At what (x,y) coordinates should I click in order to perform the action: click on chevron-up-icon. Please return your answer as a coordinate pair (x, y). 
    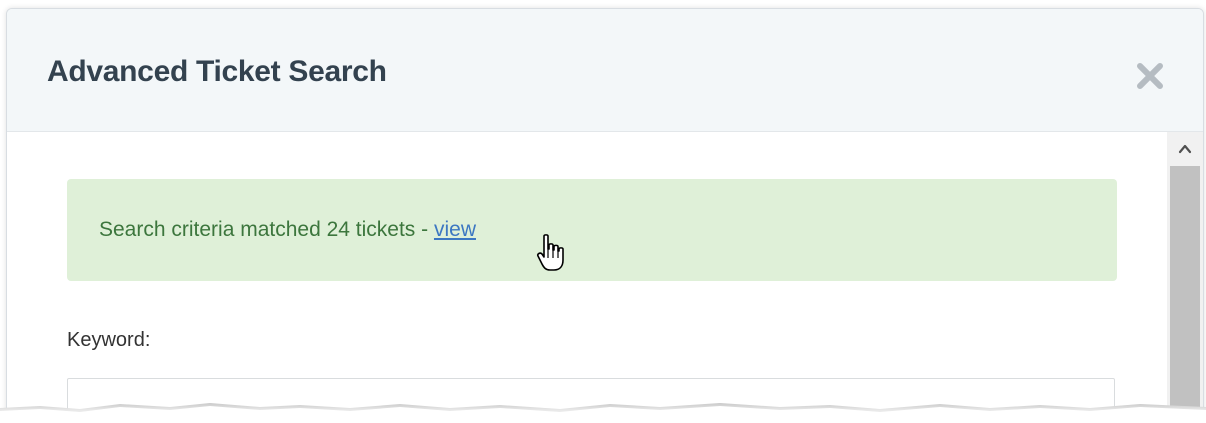
    Looking at the image, I should click on (1185, 149).